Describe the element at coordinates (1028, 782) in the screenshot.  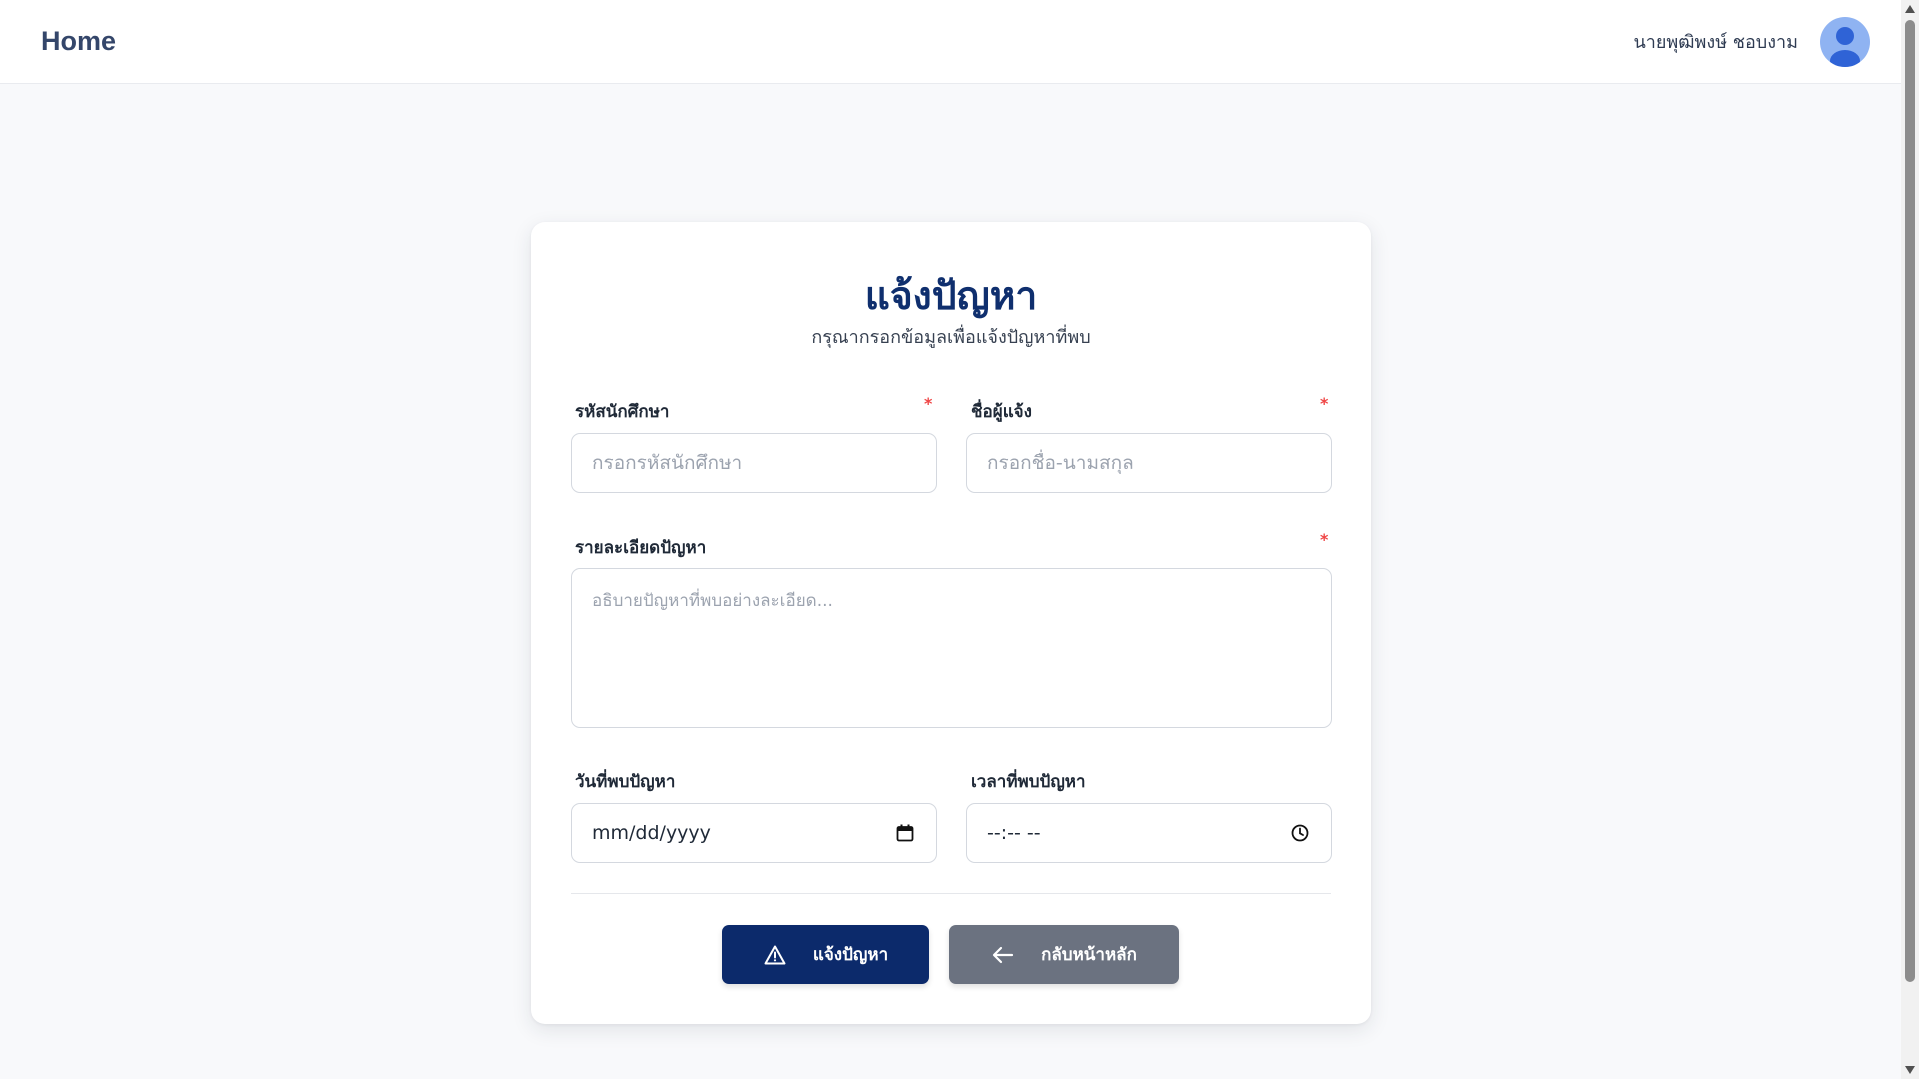
I see `time-found-label: เวลาที่พบปัญหา` at that location.